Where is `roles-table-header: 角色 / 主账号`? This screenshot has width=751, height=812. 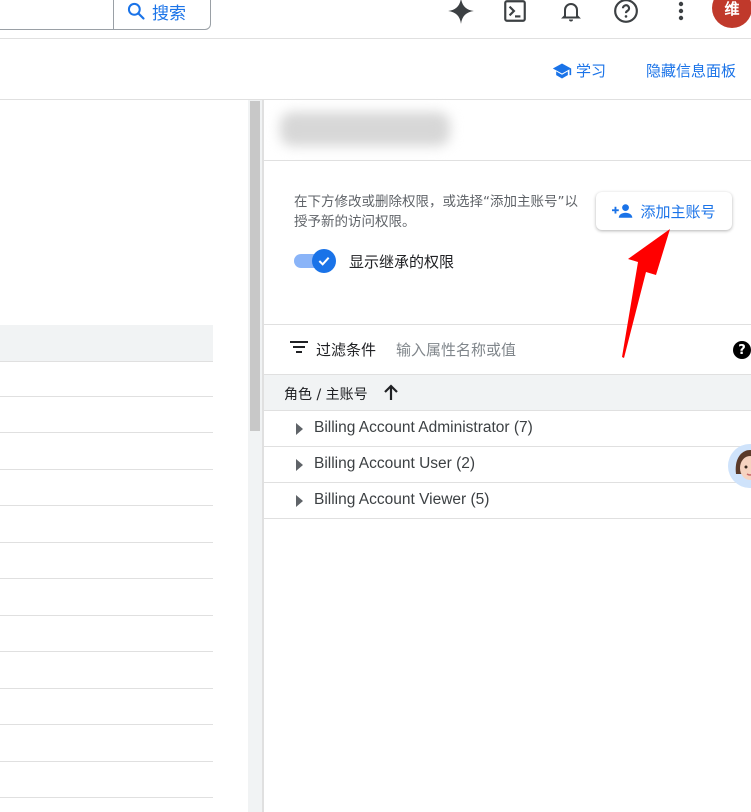 roles-table-header: 角色 / 主账号 is located at coordinates (507, 393).